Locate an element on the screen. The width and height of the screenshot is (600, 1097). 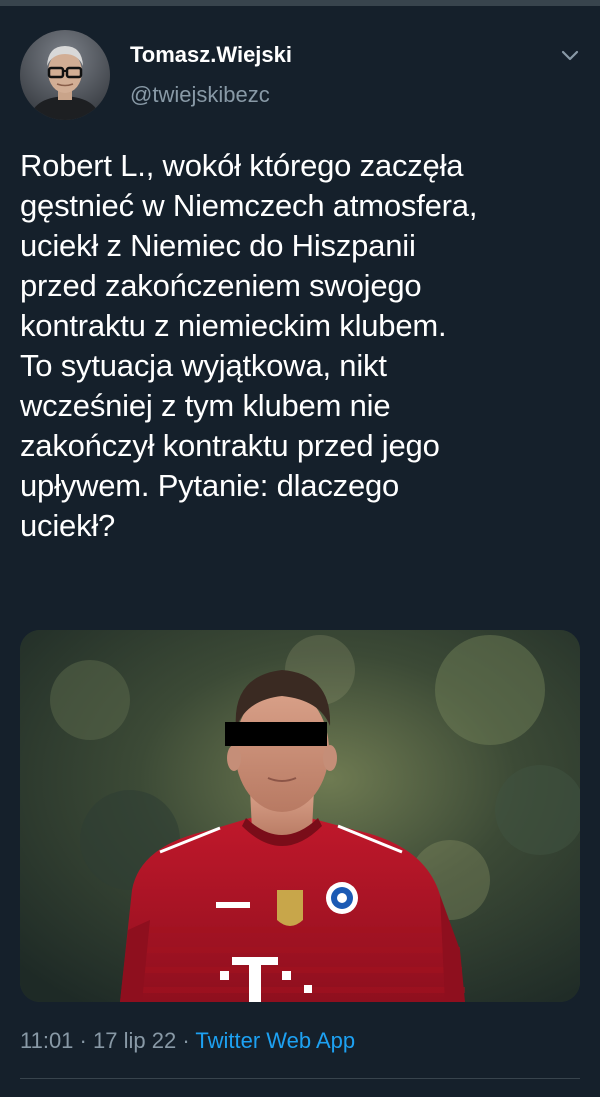
tweet-meta: 11:01 · 17 lip 22 · Twitter Web App is located at coordinates (187, 1041).